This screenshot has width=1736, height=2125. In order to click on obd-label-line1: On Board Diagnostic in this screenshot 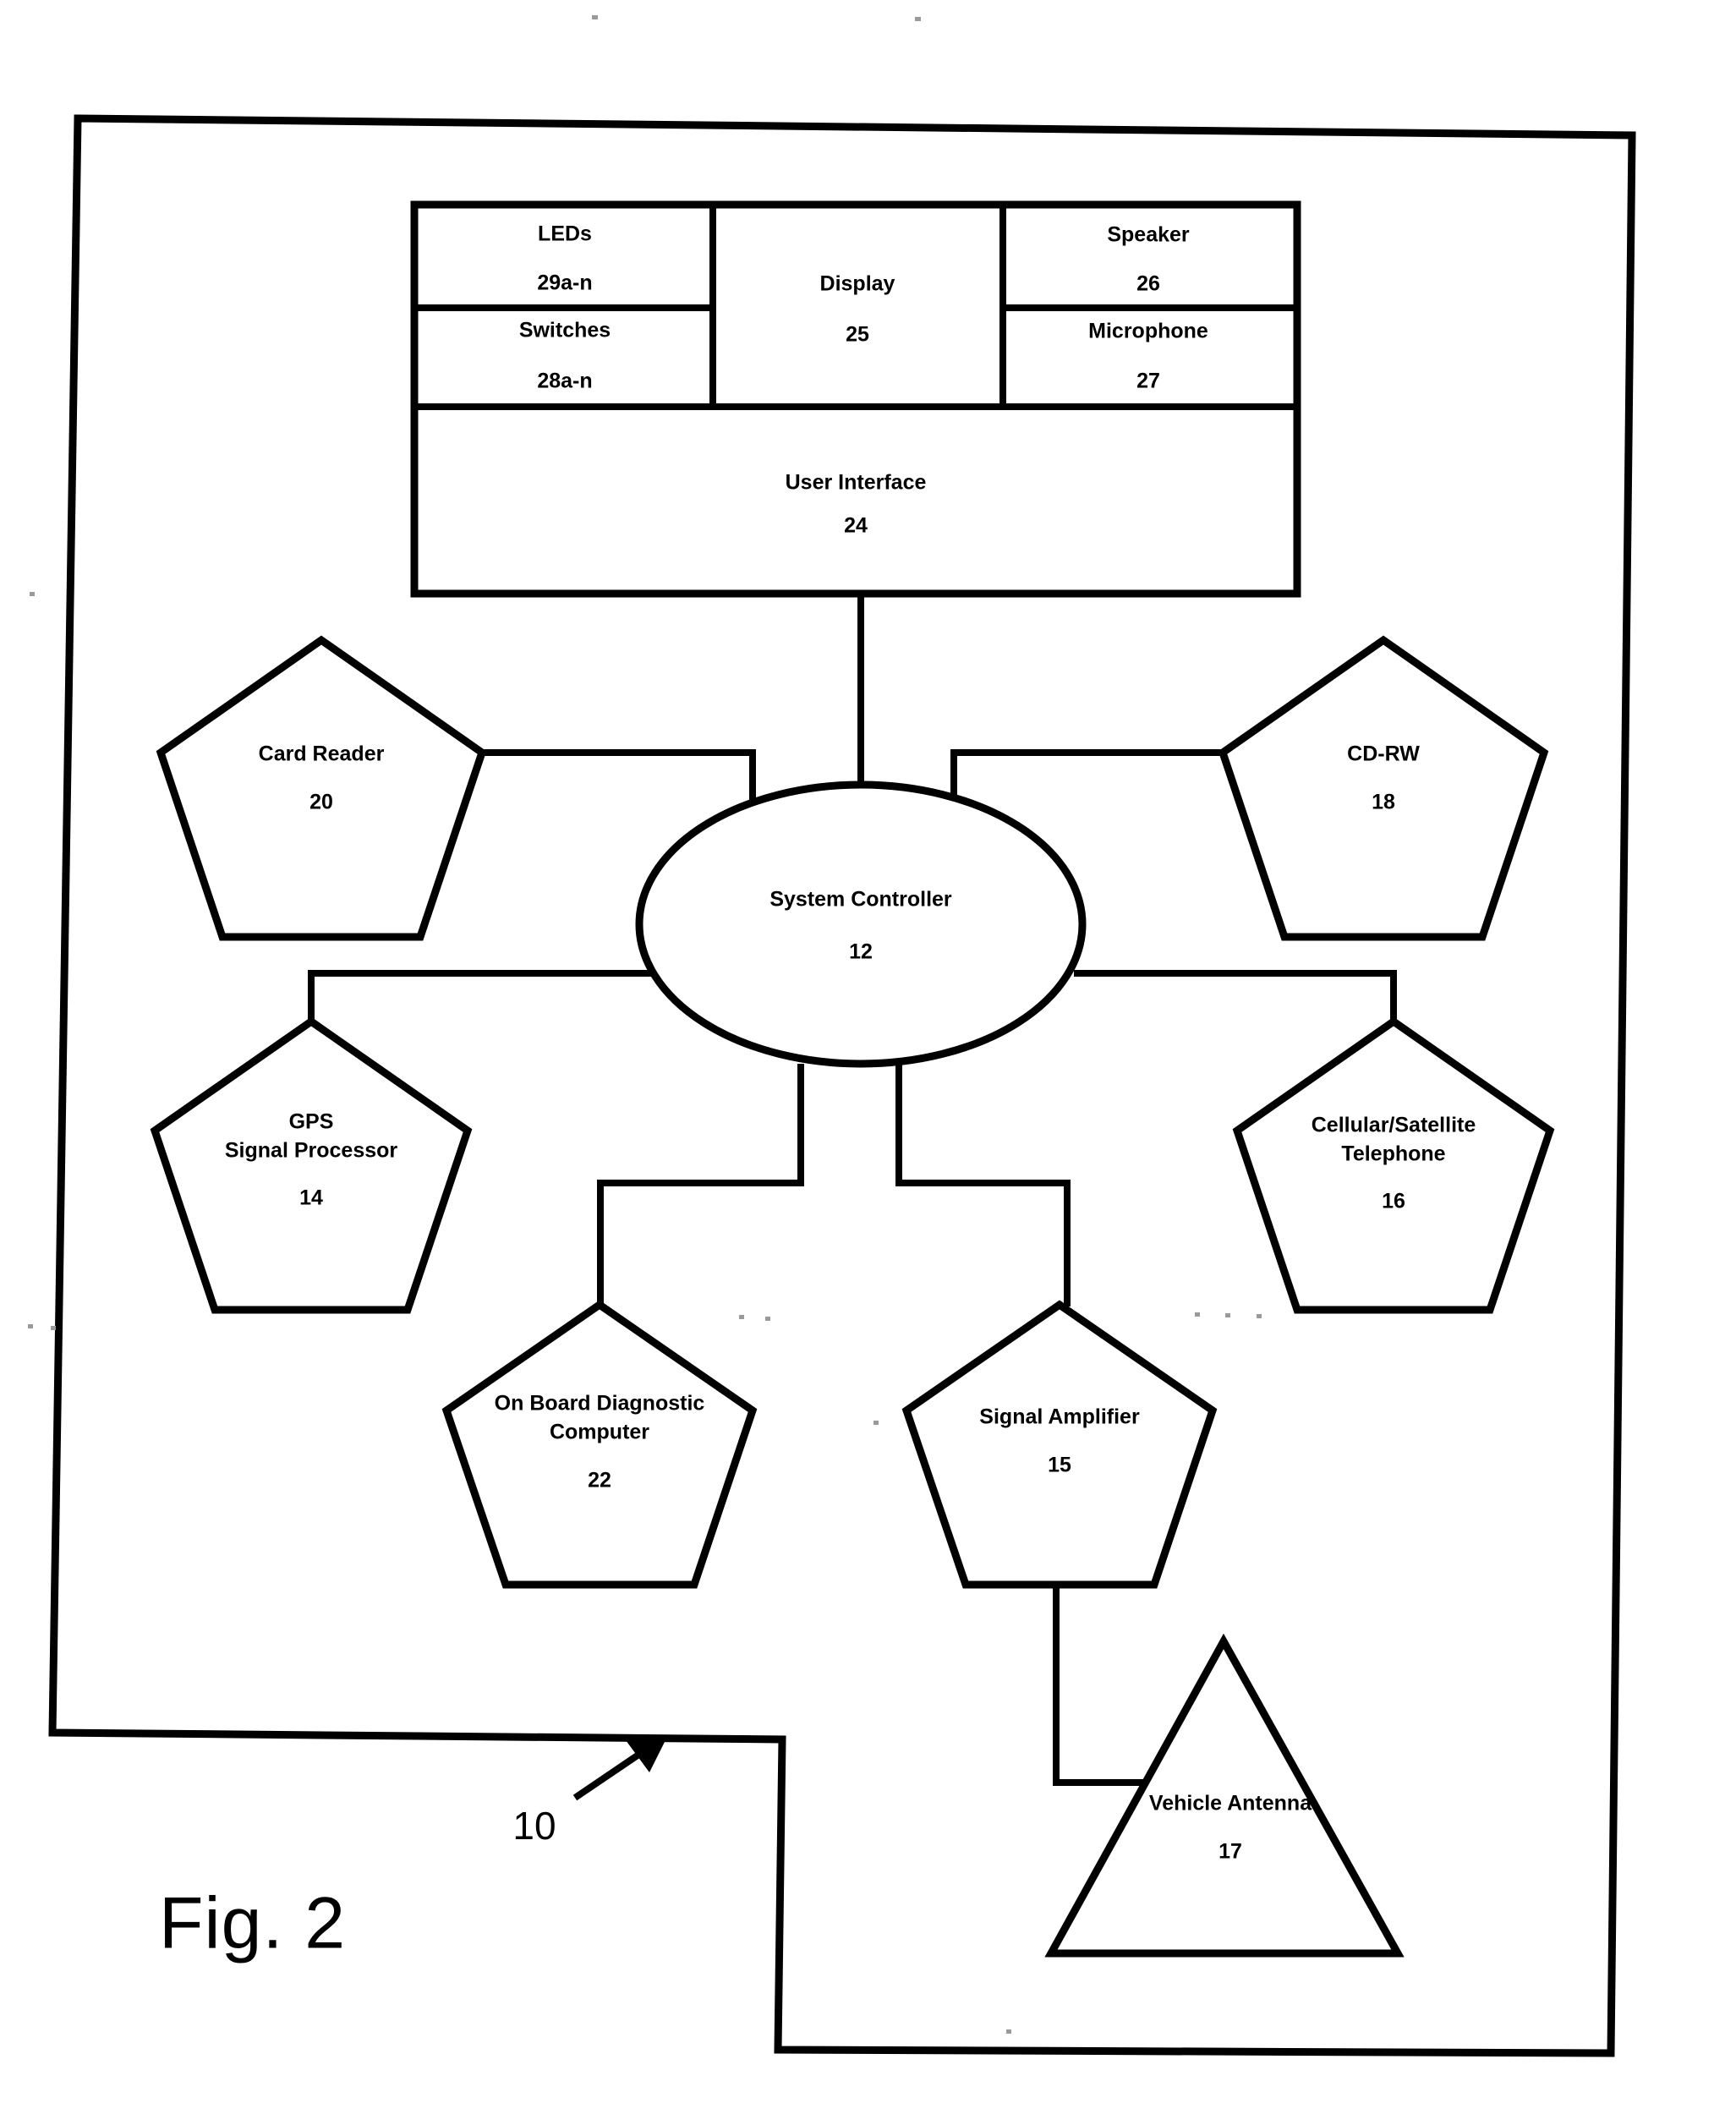, I will do `click(600, 1404)`.